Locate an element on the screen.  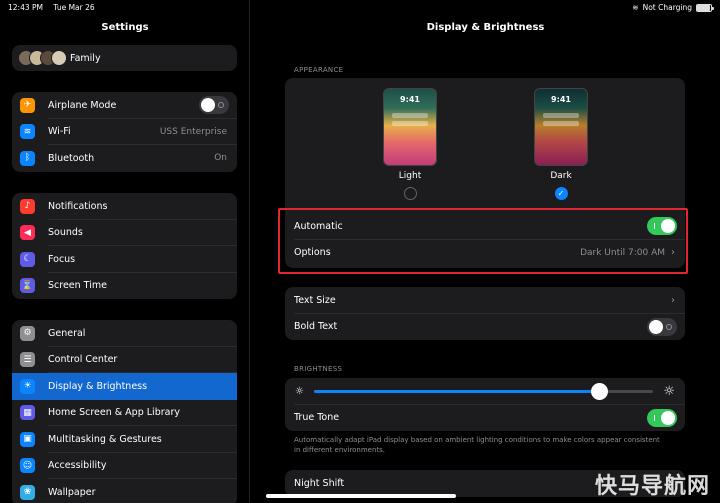
battery-icon is located at coordinates (705, 7).